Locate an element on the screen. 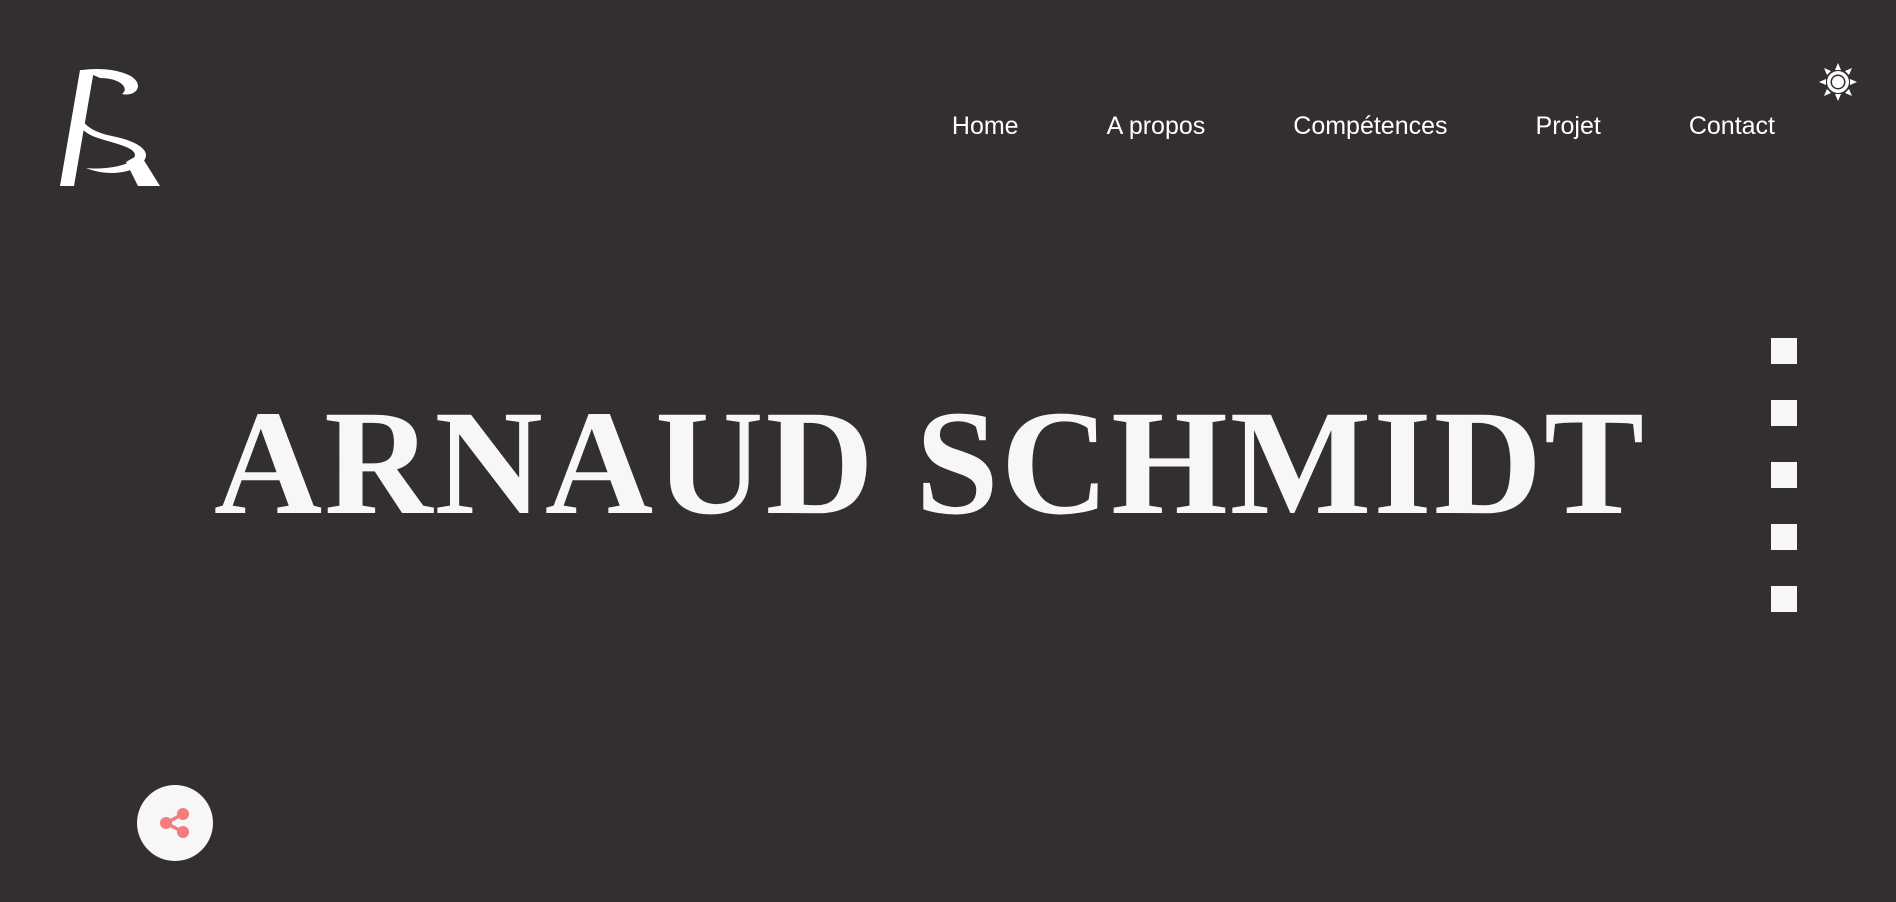  theme-toggle-button is located at coordinates (1838, 82).